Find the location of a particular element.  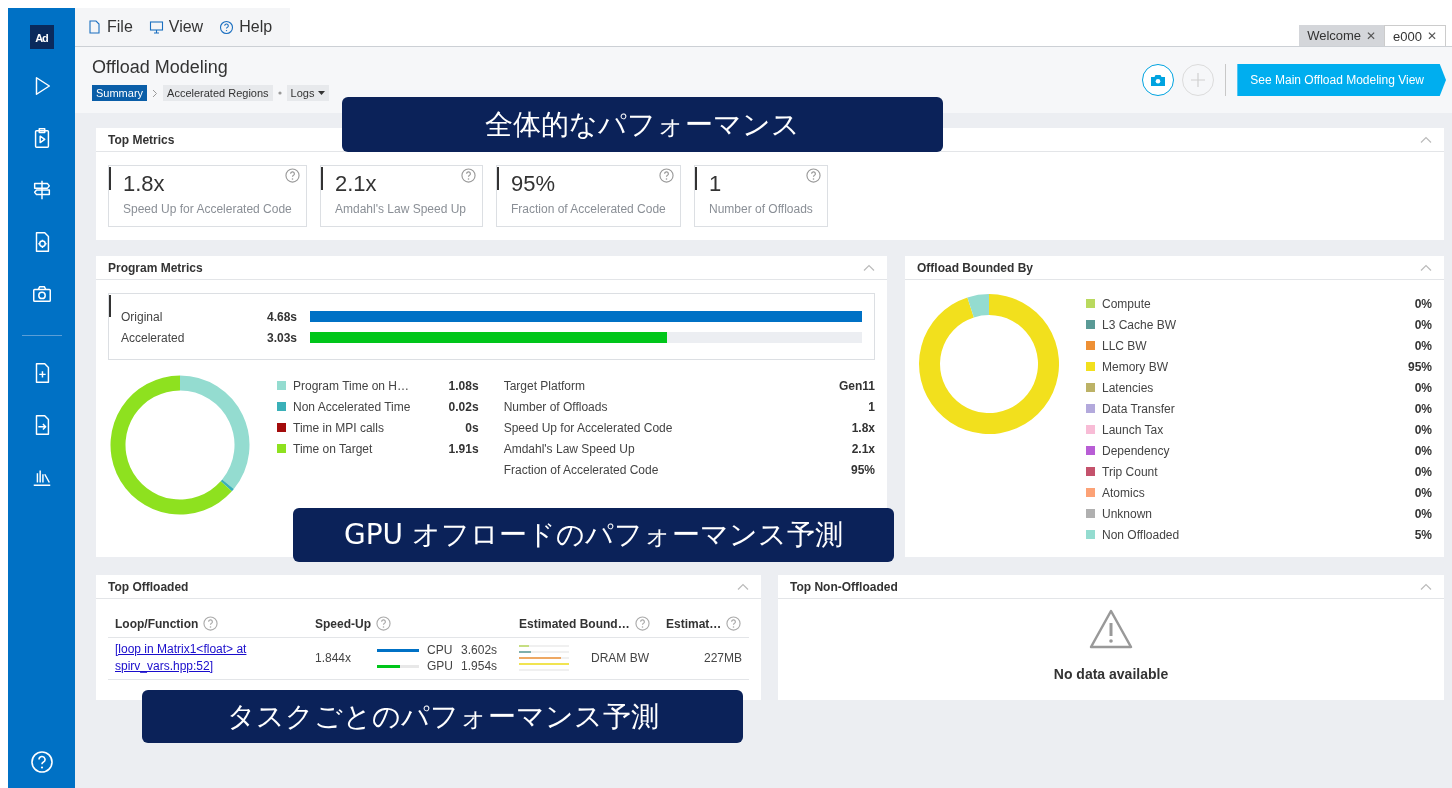

legend-label: Compute is located at coordinates (1126, 303).